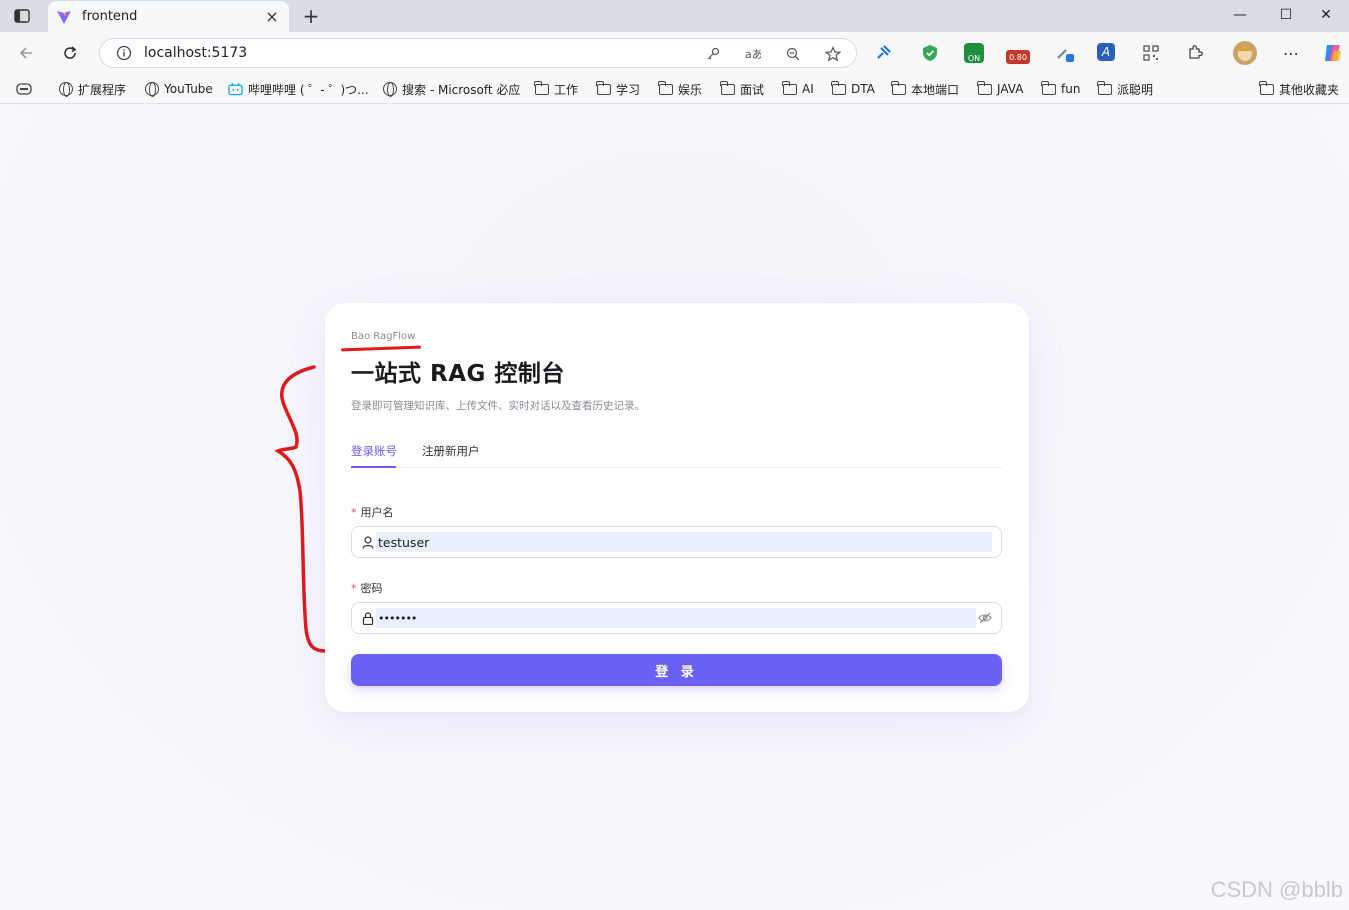 The image size is (1349, 910). Describe the element at coordinates (188, 89) in the screenshot. I see `bookmark-label: YouTube` at that location.